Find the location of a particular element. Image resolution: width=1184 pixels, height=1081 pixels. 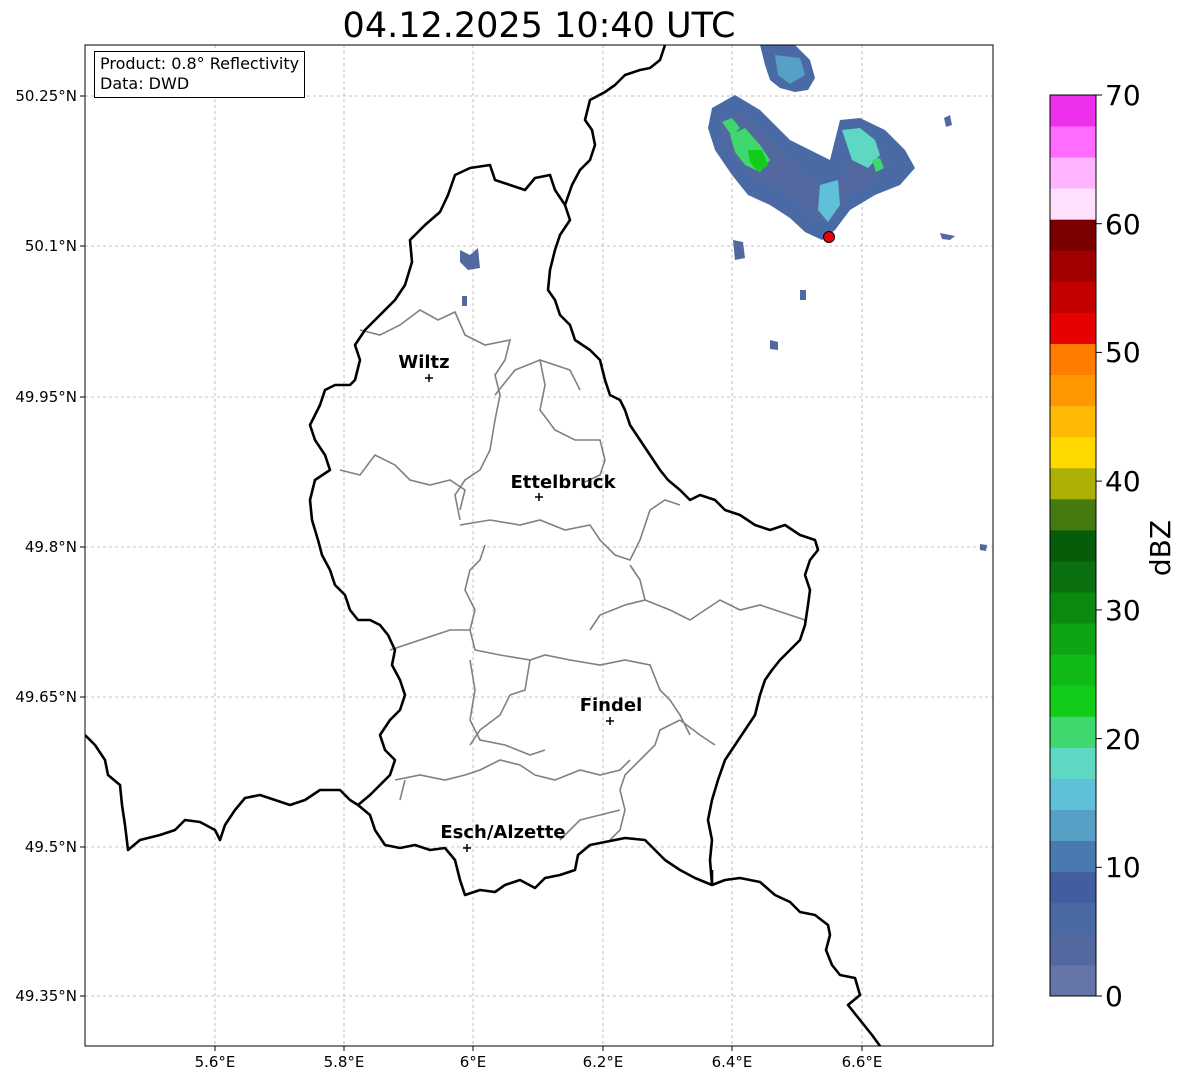

colorbar: 0 10 20 30 40 50 60 70 dBZ is located at coordinates (1113, 546).